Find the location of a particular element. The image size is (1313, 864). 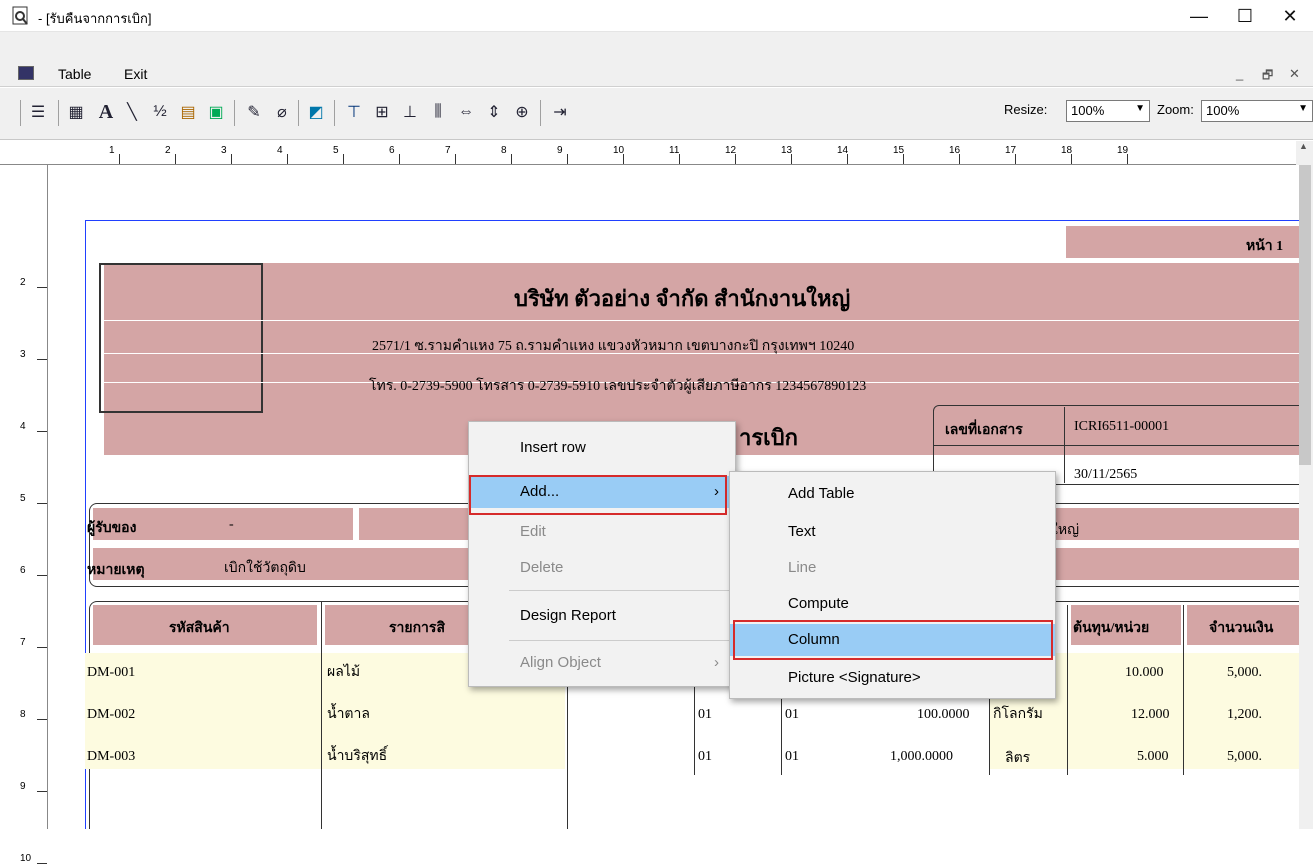

menu-item-align-object: Align Object › is located at coordinates (602, 663).